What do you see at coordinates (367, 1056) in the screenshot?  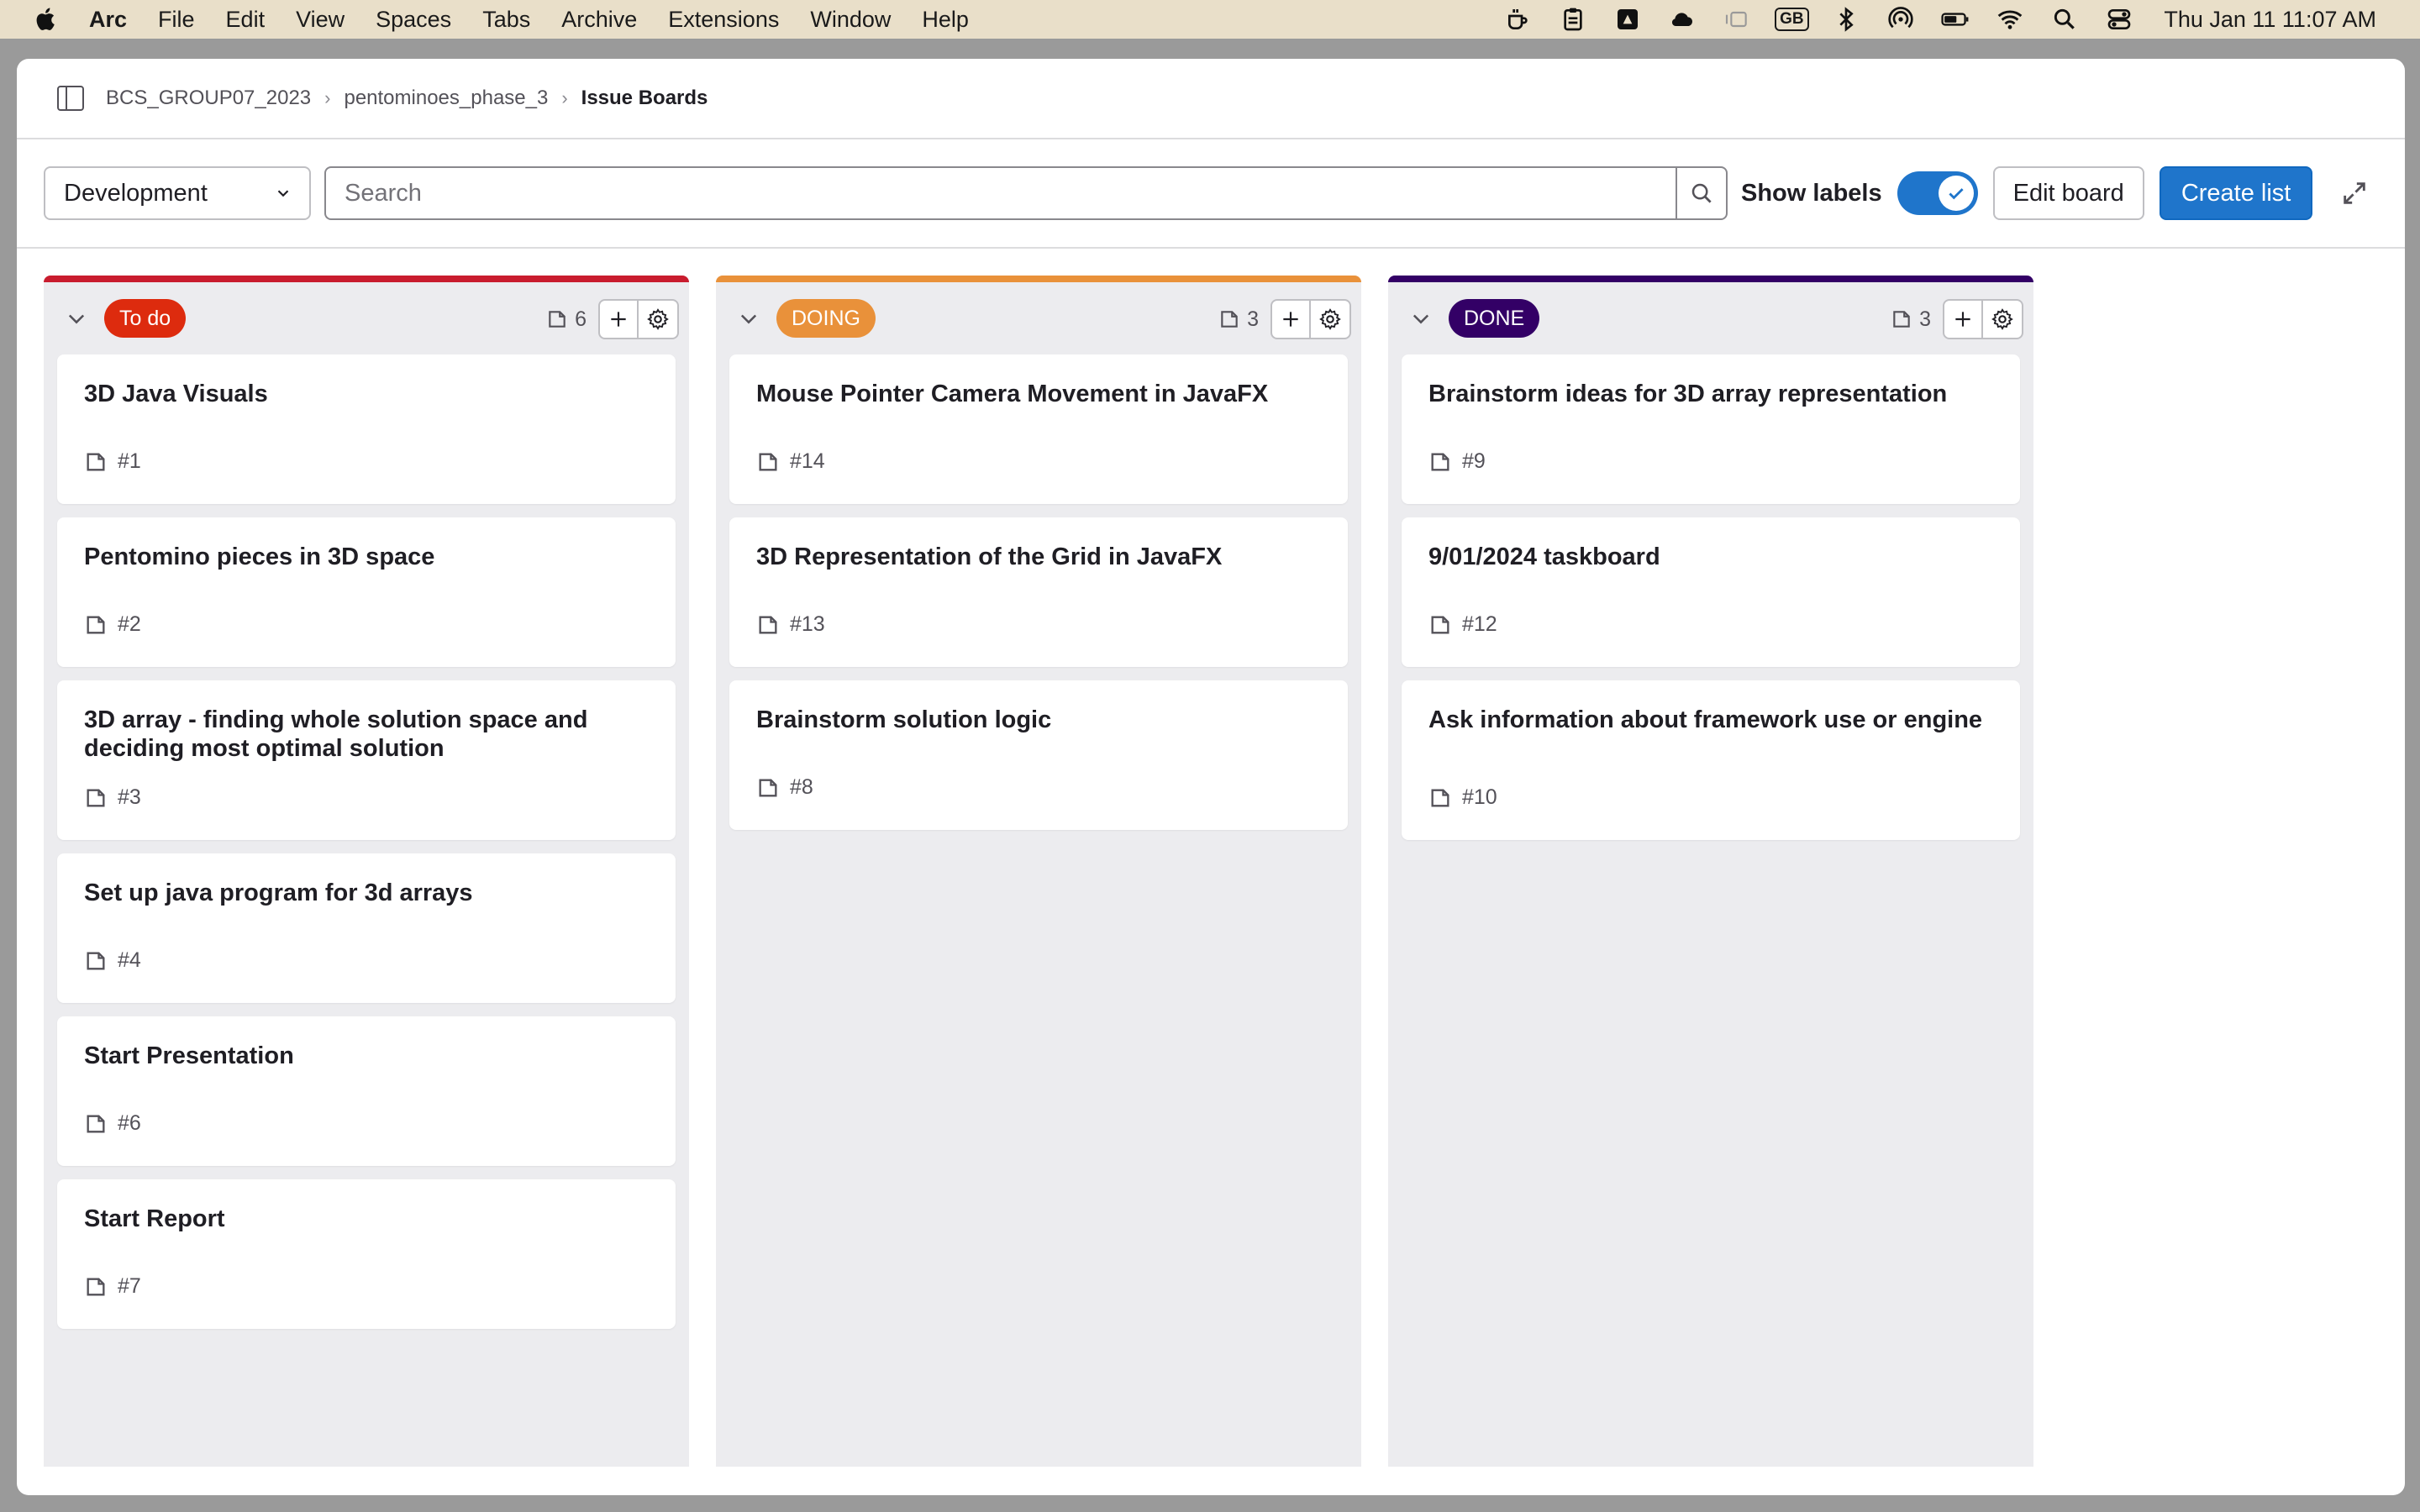 I see `issue-title: Start Presentation` at bounding box center [367, 1056].